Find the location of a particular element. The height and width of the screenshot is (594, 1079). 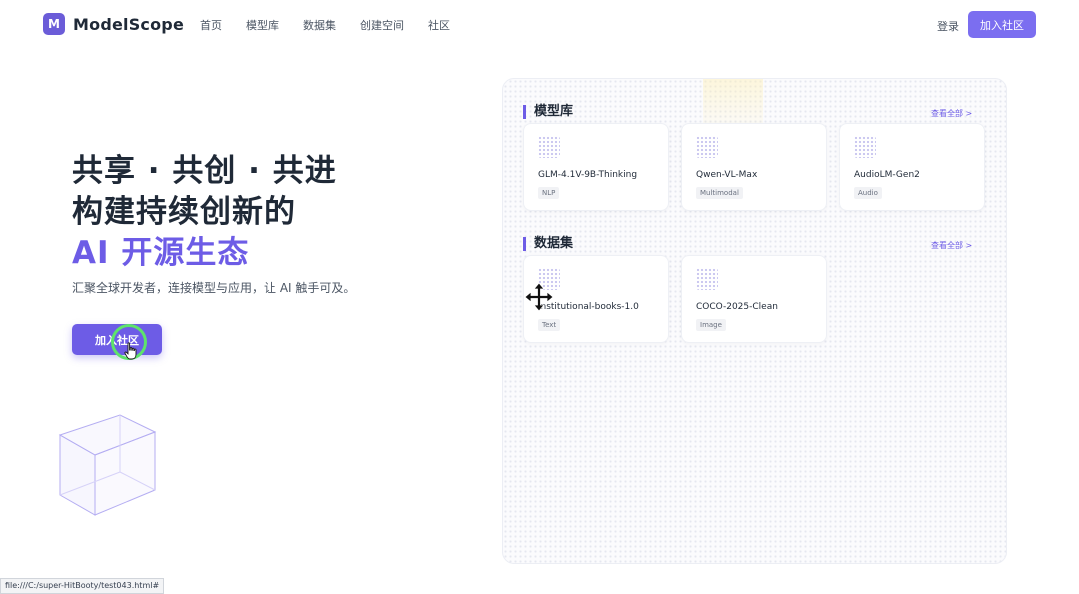

datasets-view-all-link: 查看全部 > is located at coordinates (951, 245).